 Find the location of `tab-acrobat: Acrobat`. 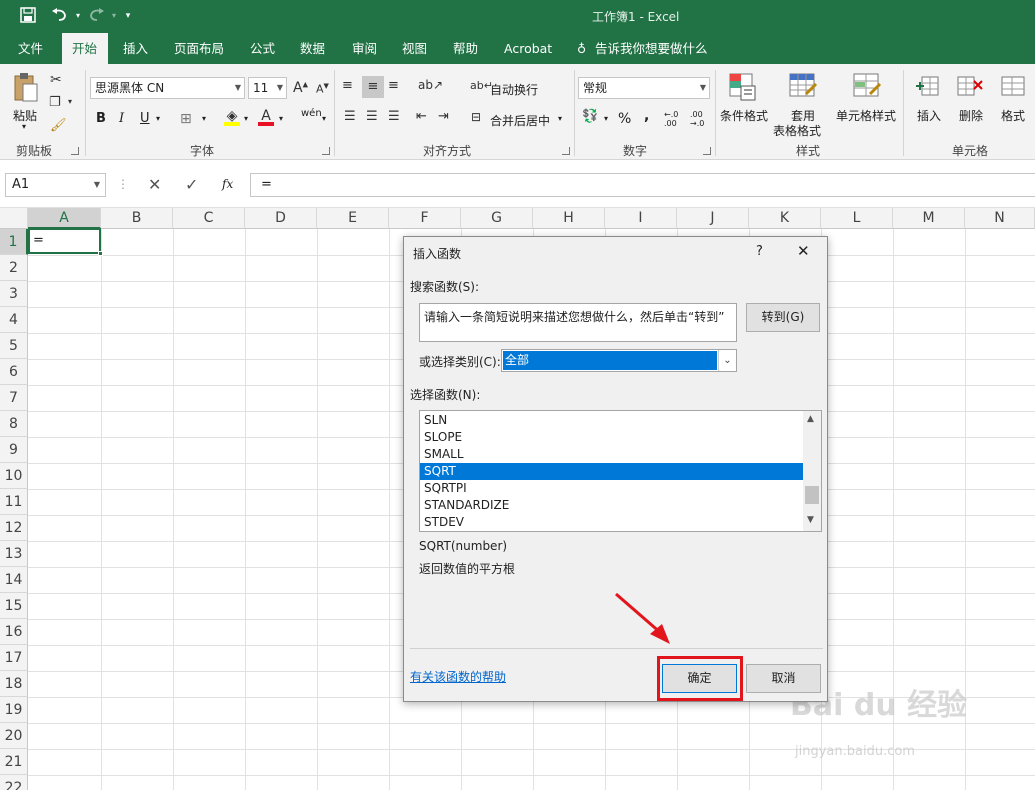

tab-acrobat: Acrobat is located at coordinates (528, 48).